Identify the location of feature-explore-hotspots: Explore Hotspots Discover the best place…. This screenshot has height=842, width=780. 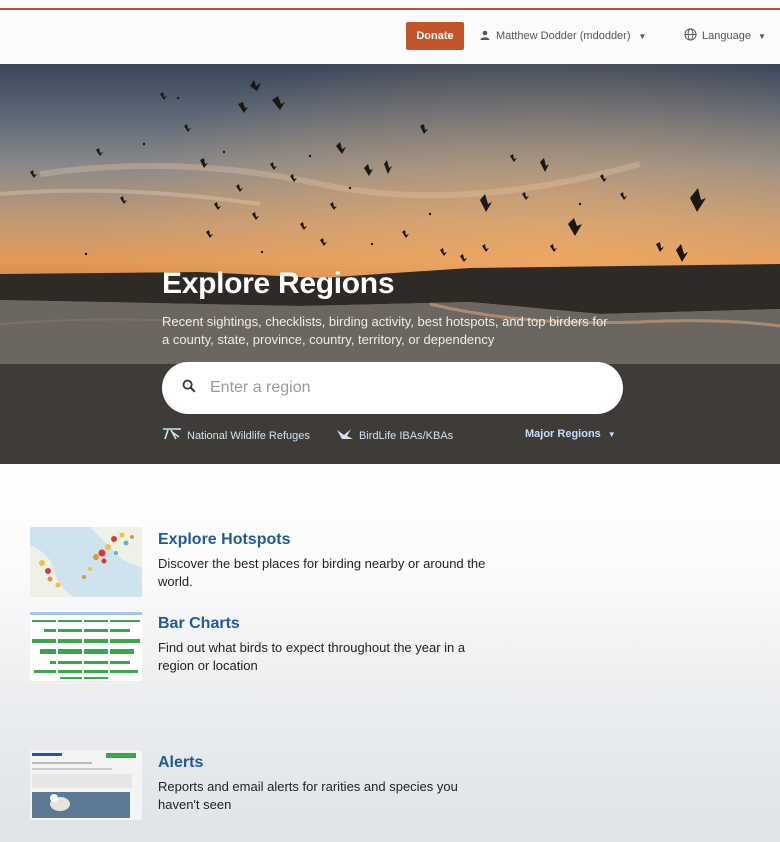
(270, 562).